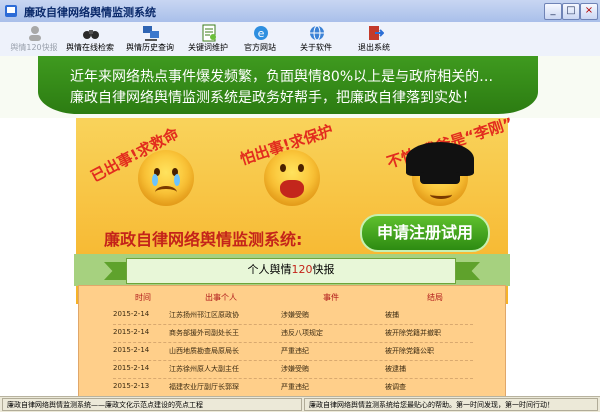  I want to click on tool-label: 关于软件, so click(316, 47).